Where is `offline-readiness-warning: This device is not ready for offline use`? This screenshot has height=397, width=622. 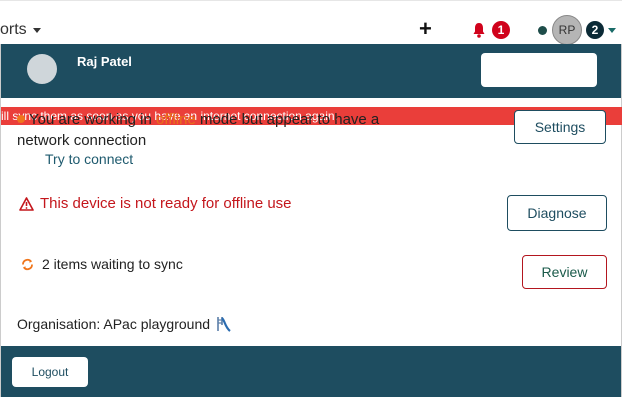
offline-readiness-warning: This device is not ready for offline use is located at coordinates (155, 203).